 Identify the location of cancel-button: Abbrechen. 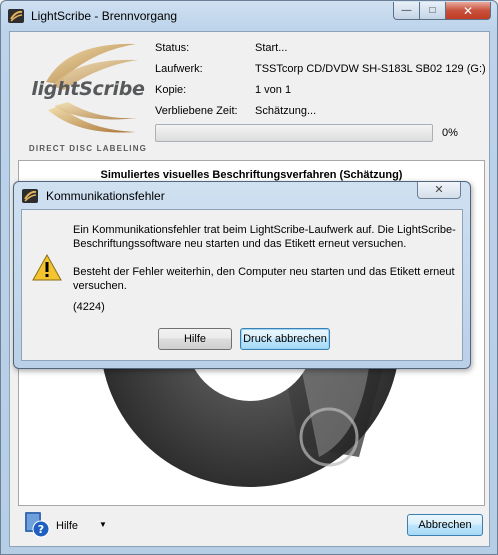
(445, 525).